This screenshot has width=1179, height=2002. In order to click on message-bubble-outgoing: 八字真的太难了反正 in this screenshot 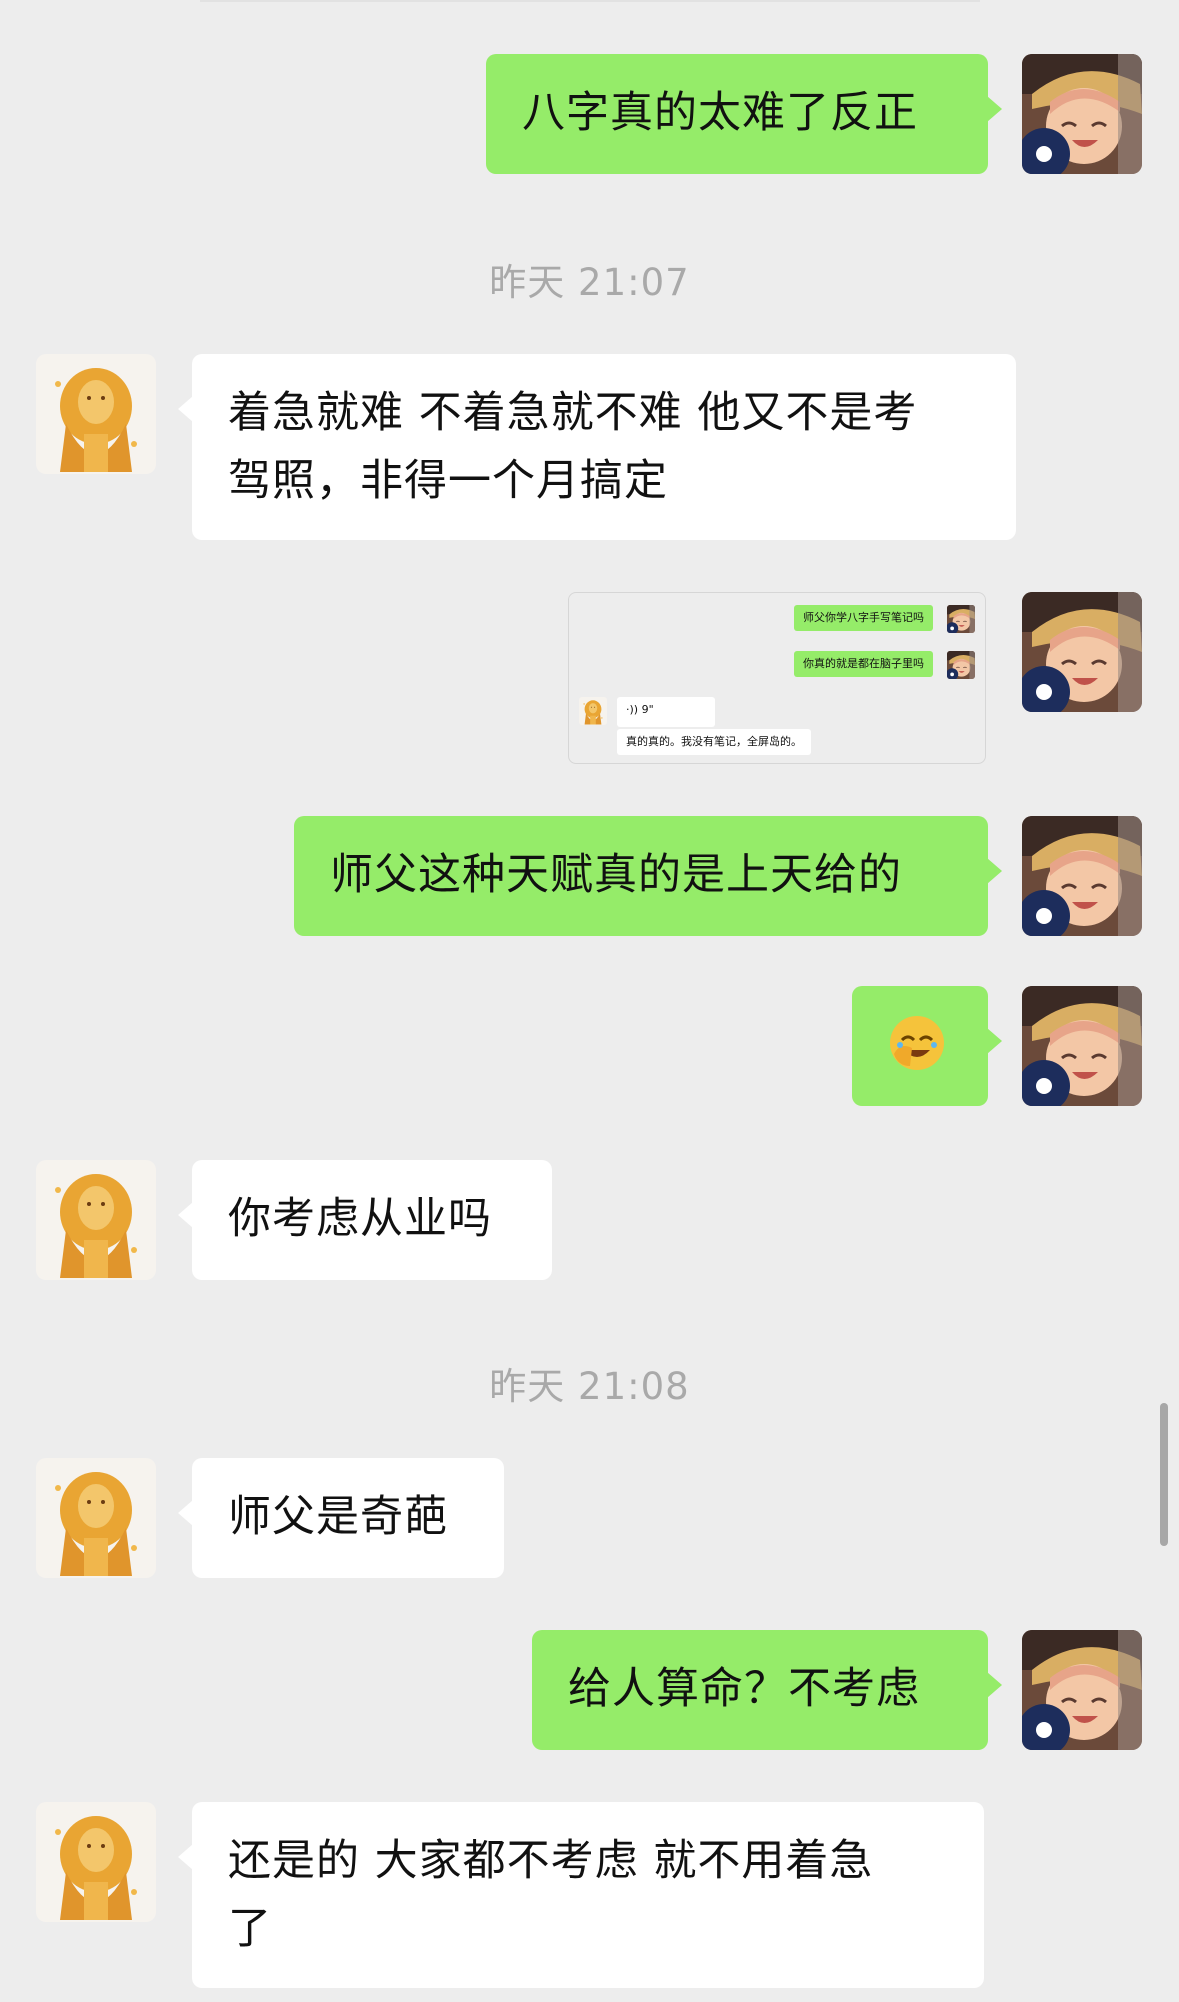, I will do `click(744, 114)`.